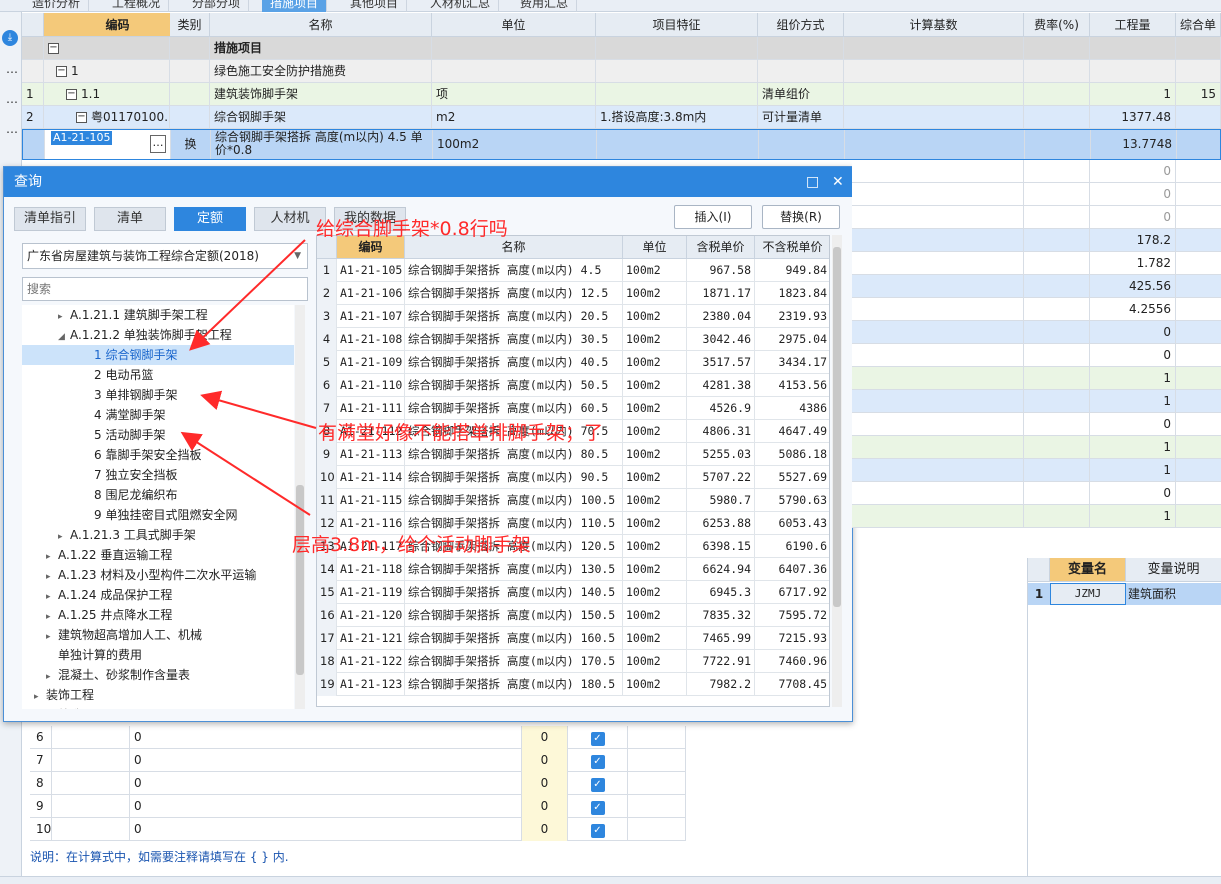 Image resolution: width=1221 pixels, height=884 pixels. What do you see at coordinates (375, 6) in the screenshot?
I see `tab-other-items: 其他项目` at bounding box center [375, 6].